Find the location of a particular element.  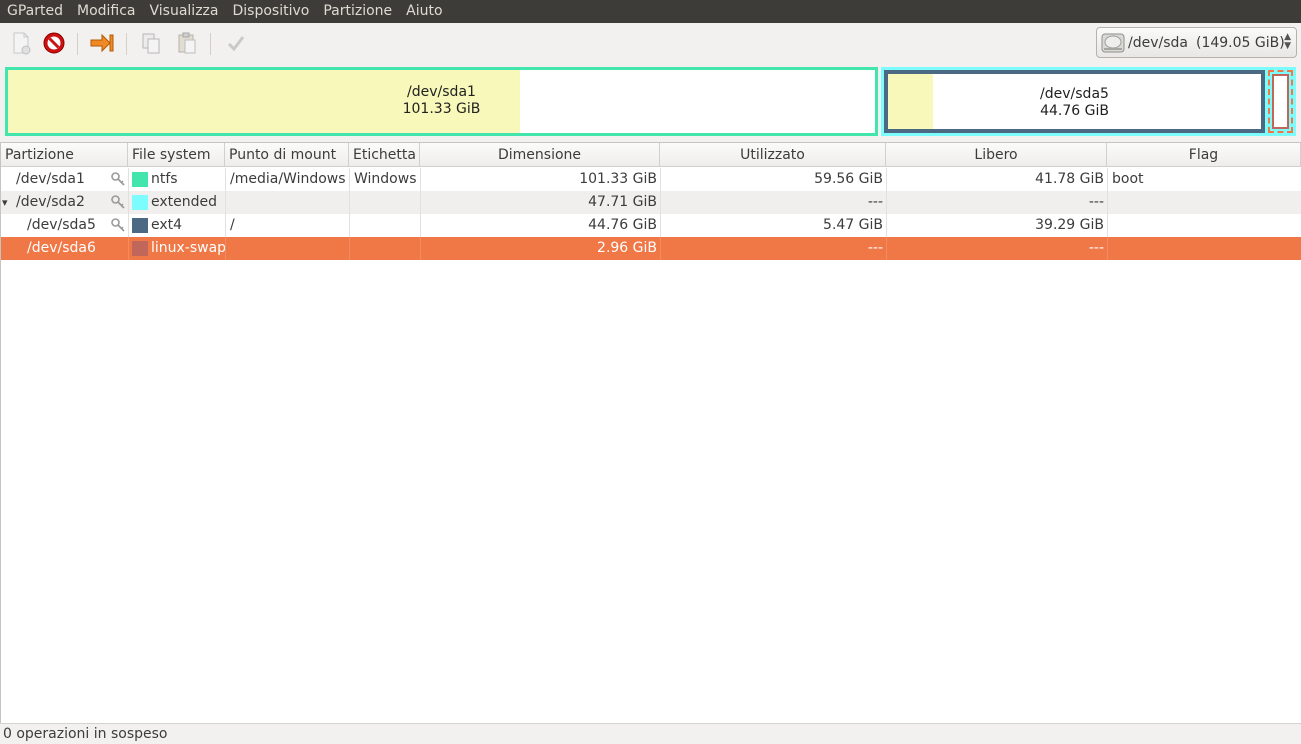

filesystem-name: ext4 is located at coordinates (167, 225).